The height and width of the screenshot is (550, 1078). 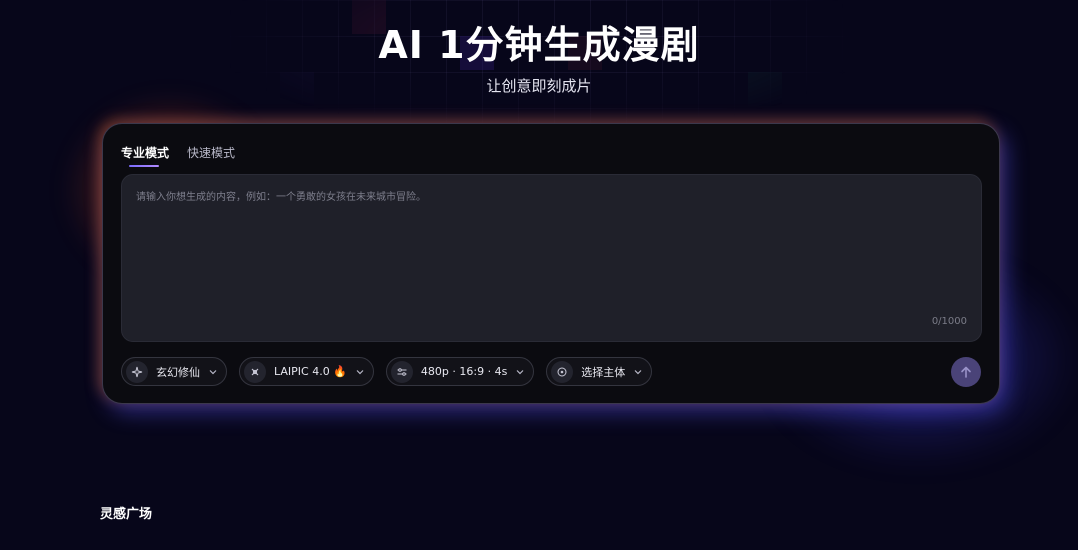 What do you see at coordinates (562, 371) in the screenshot?
I see `subject-icon` at bounding box center [562, 371].